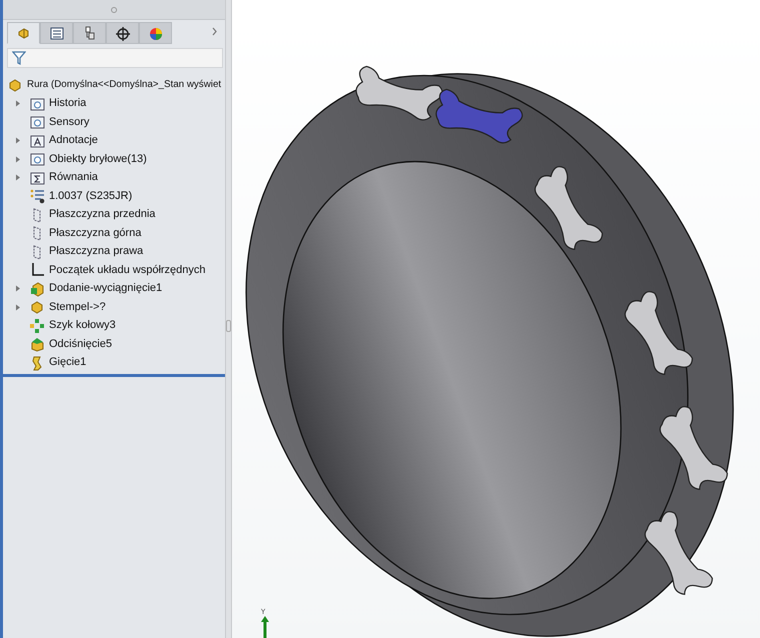  I want to click on tree-item: 1.0037 (S235JR), so click(90, 196).